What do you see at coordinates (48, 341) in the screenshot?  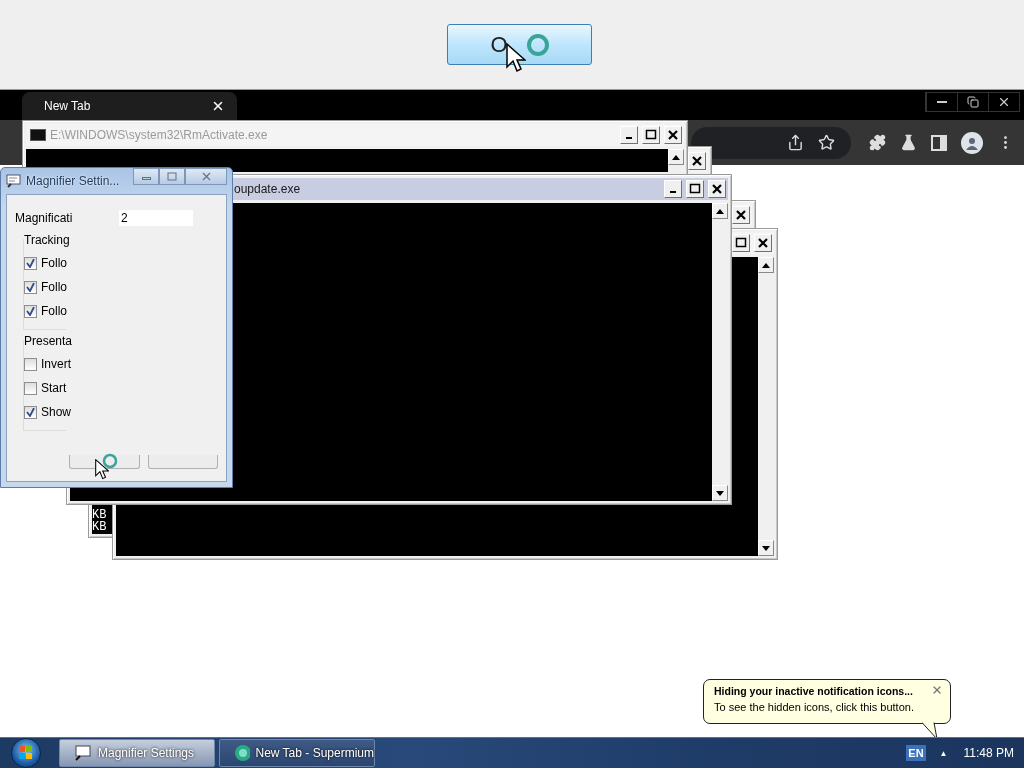 I see `group-label: Presenta` at bounding box center [48, 341].